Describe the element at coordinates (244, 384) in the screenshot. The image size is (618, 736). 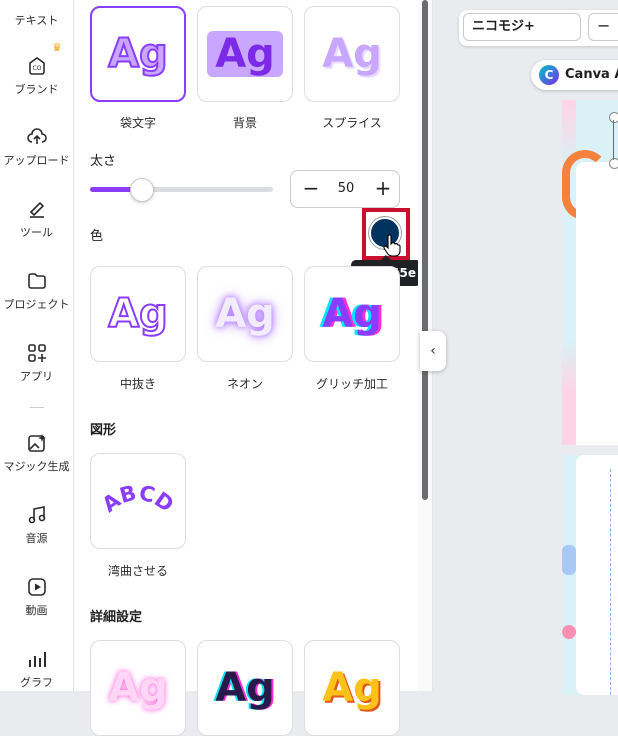
I see `style-label: ネオン` at that location.